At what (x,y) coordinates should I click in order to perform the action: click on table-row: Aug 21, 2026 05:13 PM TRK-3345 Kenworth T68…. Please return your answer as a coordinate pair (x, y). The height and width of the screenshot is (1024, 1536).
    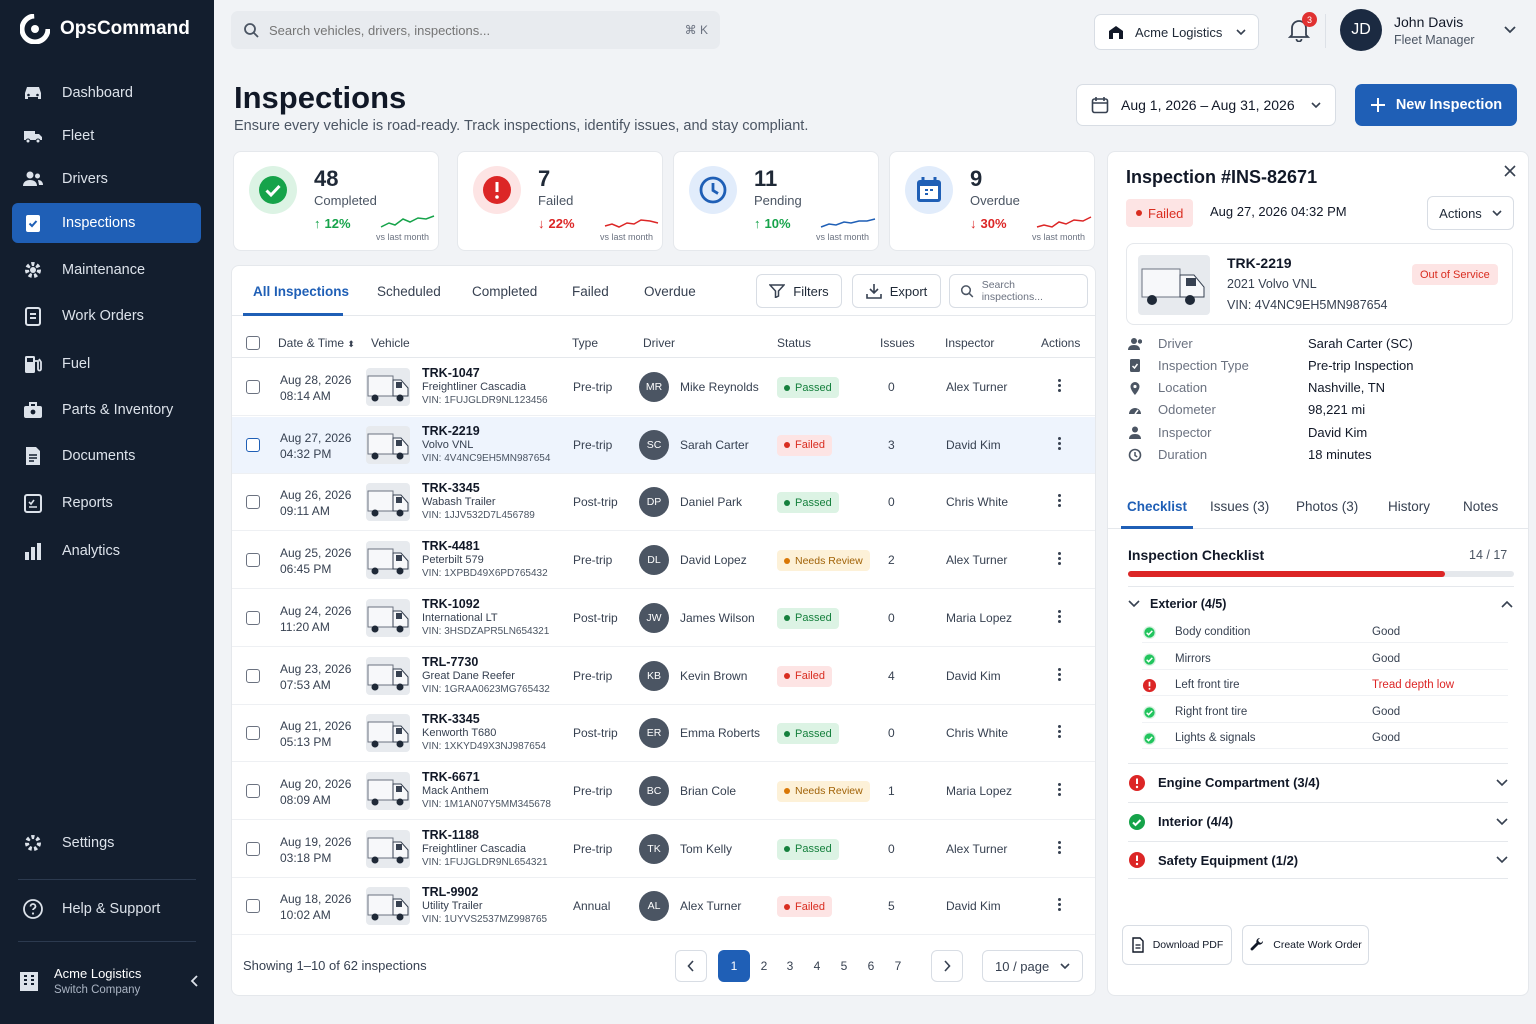
    Looking at the image, I should click on (663, 734).